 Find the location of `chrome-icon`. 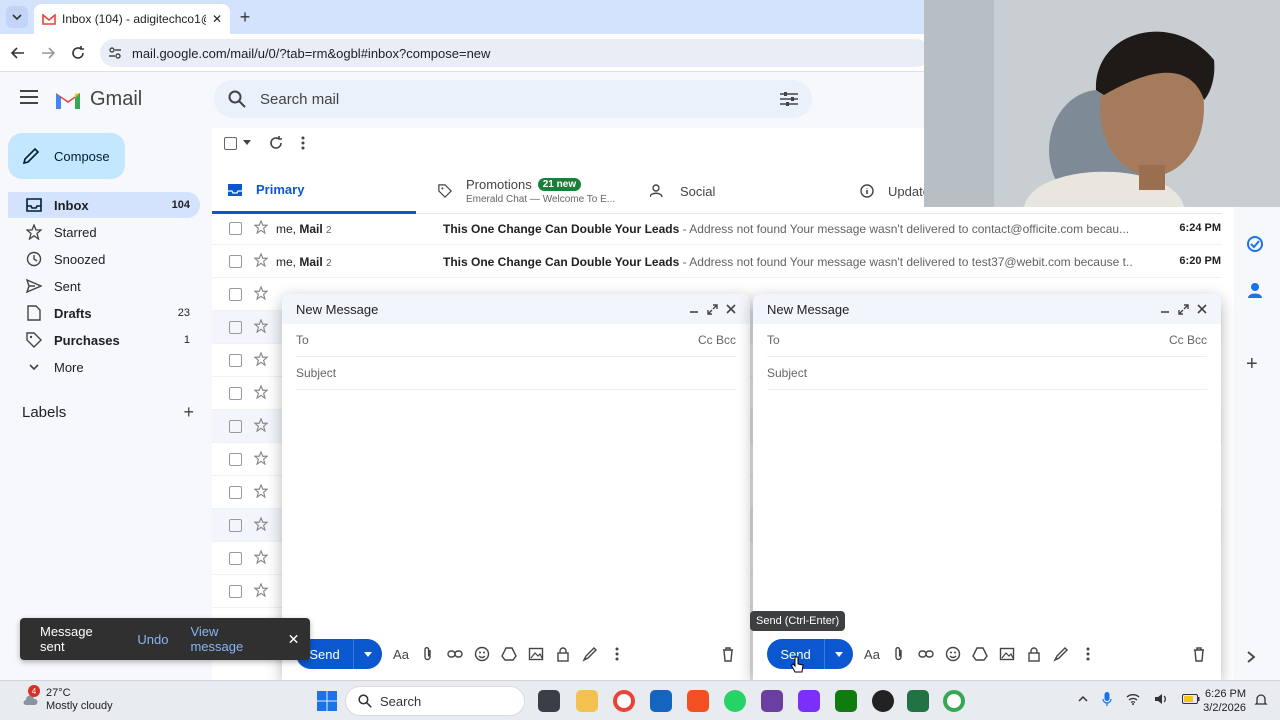

chrome-icon is located at coordinates (624, 701).